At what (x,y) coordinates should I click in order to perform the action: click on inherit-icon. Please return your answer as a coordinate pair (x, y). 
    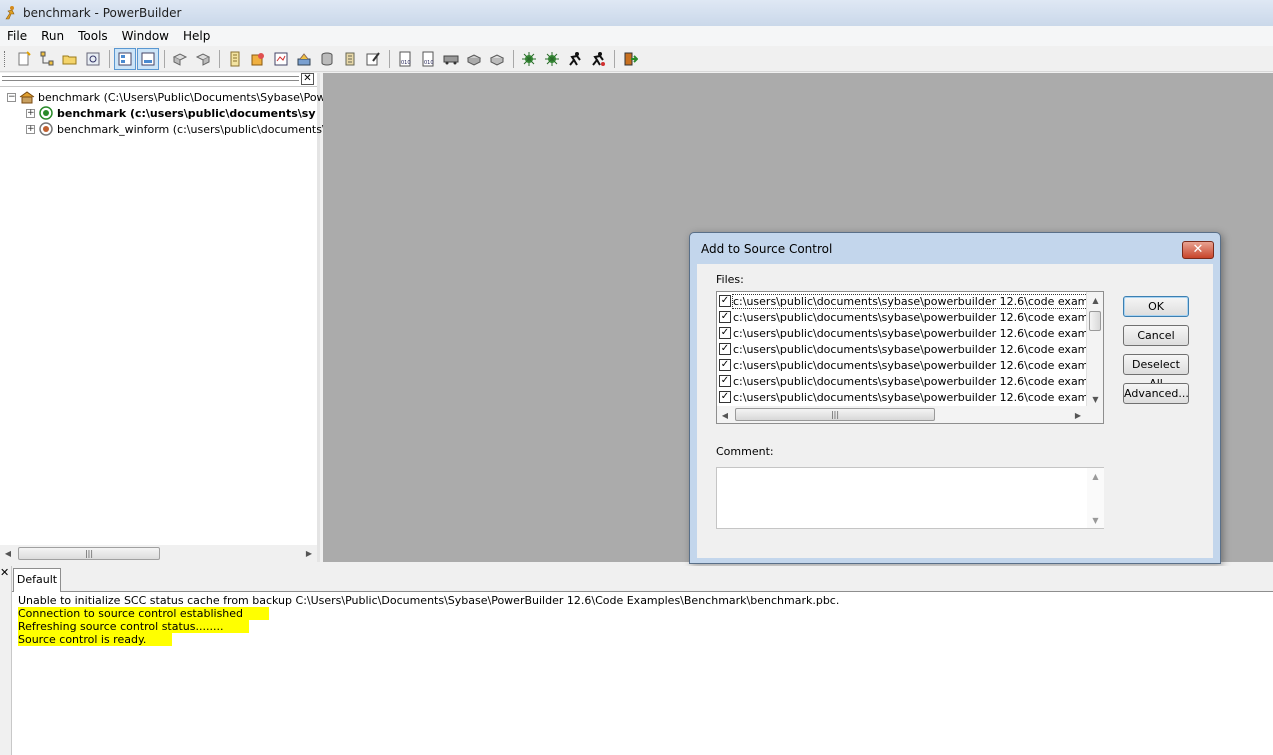
    Looking at the image, I should click on (47, 59).